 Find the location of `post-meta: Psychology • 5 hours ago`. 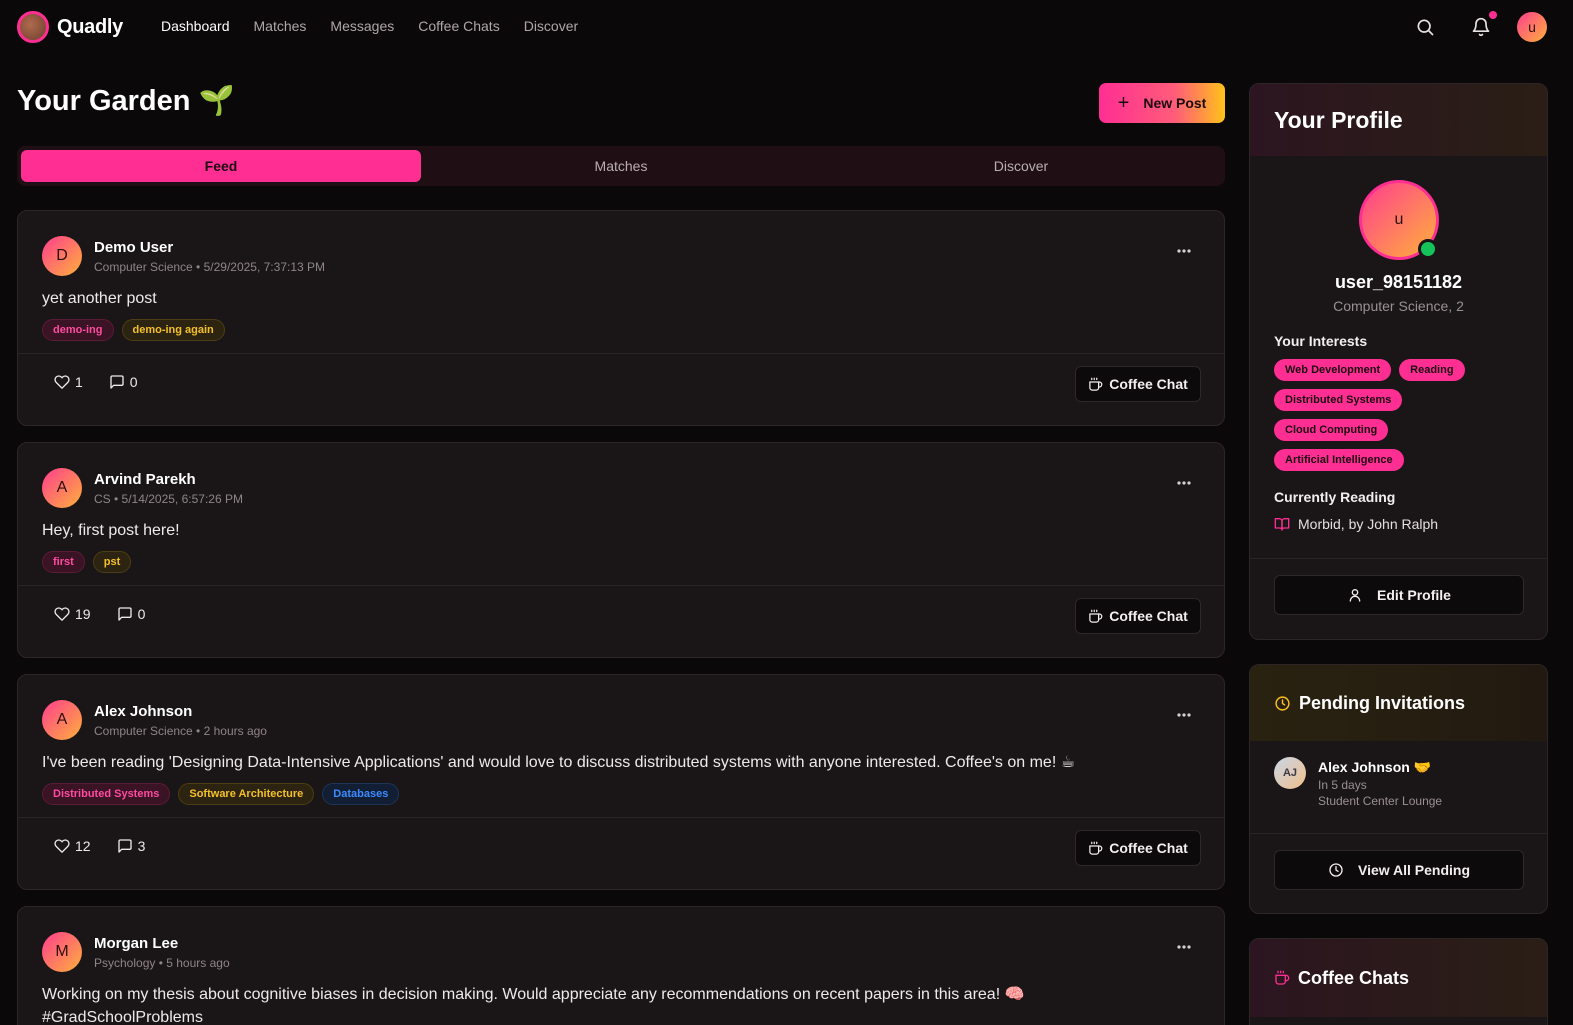

post-meta: Psychology • 5 hours ago is located at coordinates (162, 963).